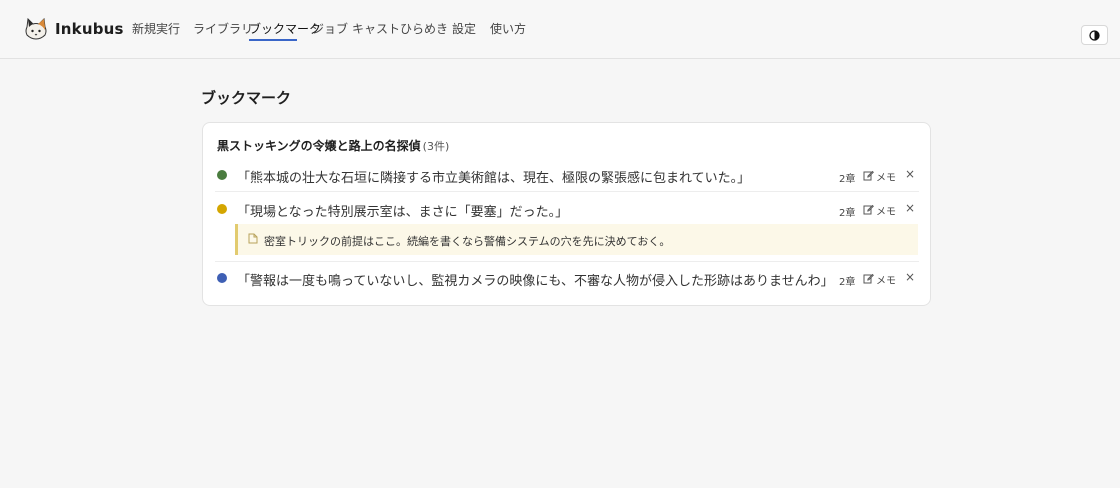 The height and width of the screenshot is (488, 1120). Describe the element at coordinates (493, 176) in the screenshot. I see `bookmark-quote: 「熊本城の壮大な石垣に隣接する市立美術館は、現在、極限の緊張感に包まれていた。」` at that location.